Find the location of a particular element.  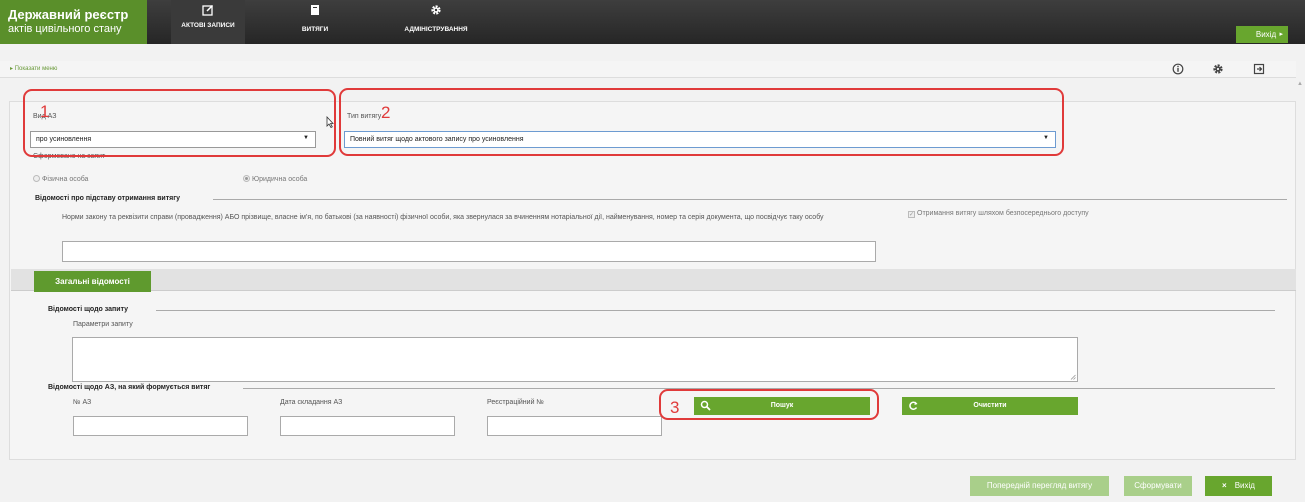

clear-button: Очистити is located at coordinates (990, 406).